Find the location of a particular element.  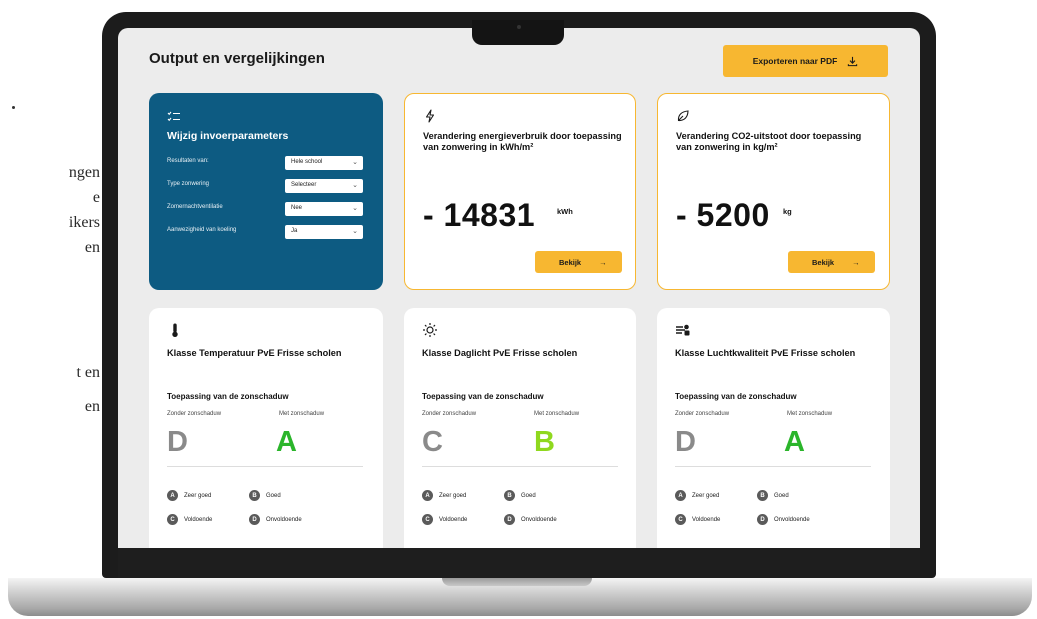

class-title: Klasse Daglicht PvE Frisse scholen is located at coordinates (500, 353).